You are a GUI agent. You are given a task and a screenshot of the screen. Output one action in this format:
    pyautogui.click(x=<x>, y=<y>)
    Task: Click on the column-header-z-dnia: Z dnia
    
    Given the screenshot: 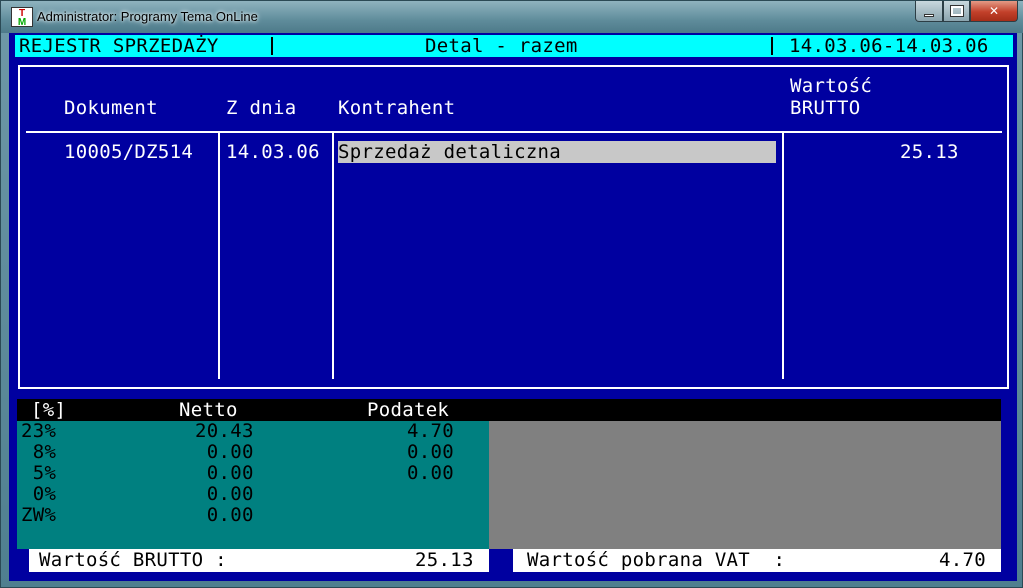 What is the action you would take?
    pyautogui.click(x=261, y=108)
    